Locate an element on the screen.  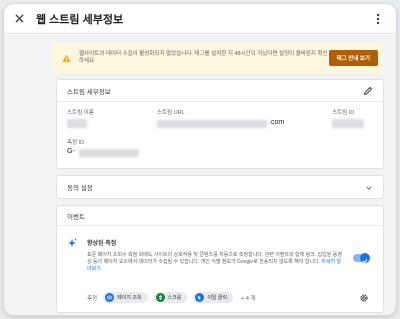
more-vert-icon is located at coordinates (378, 19).